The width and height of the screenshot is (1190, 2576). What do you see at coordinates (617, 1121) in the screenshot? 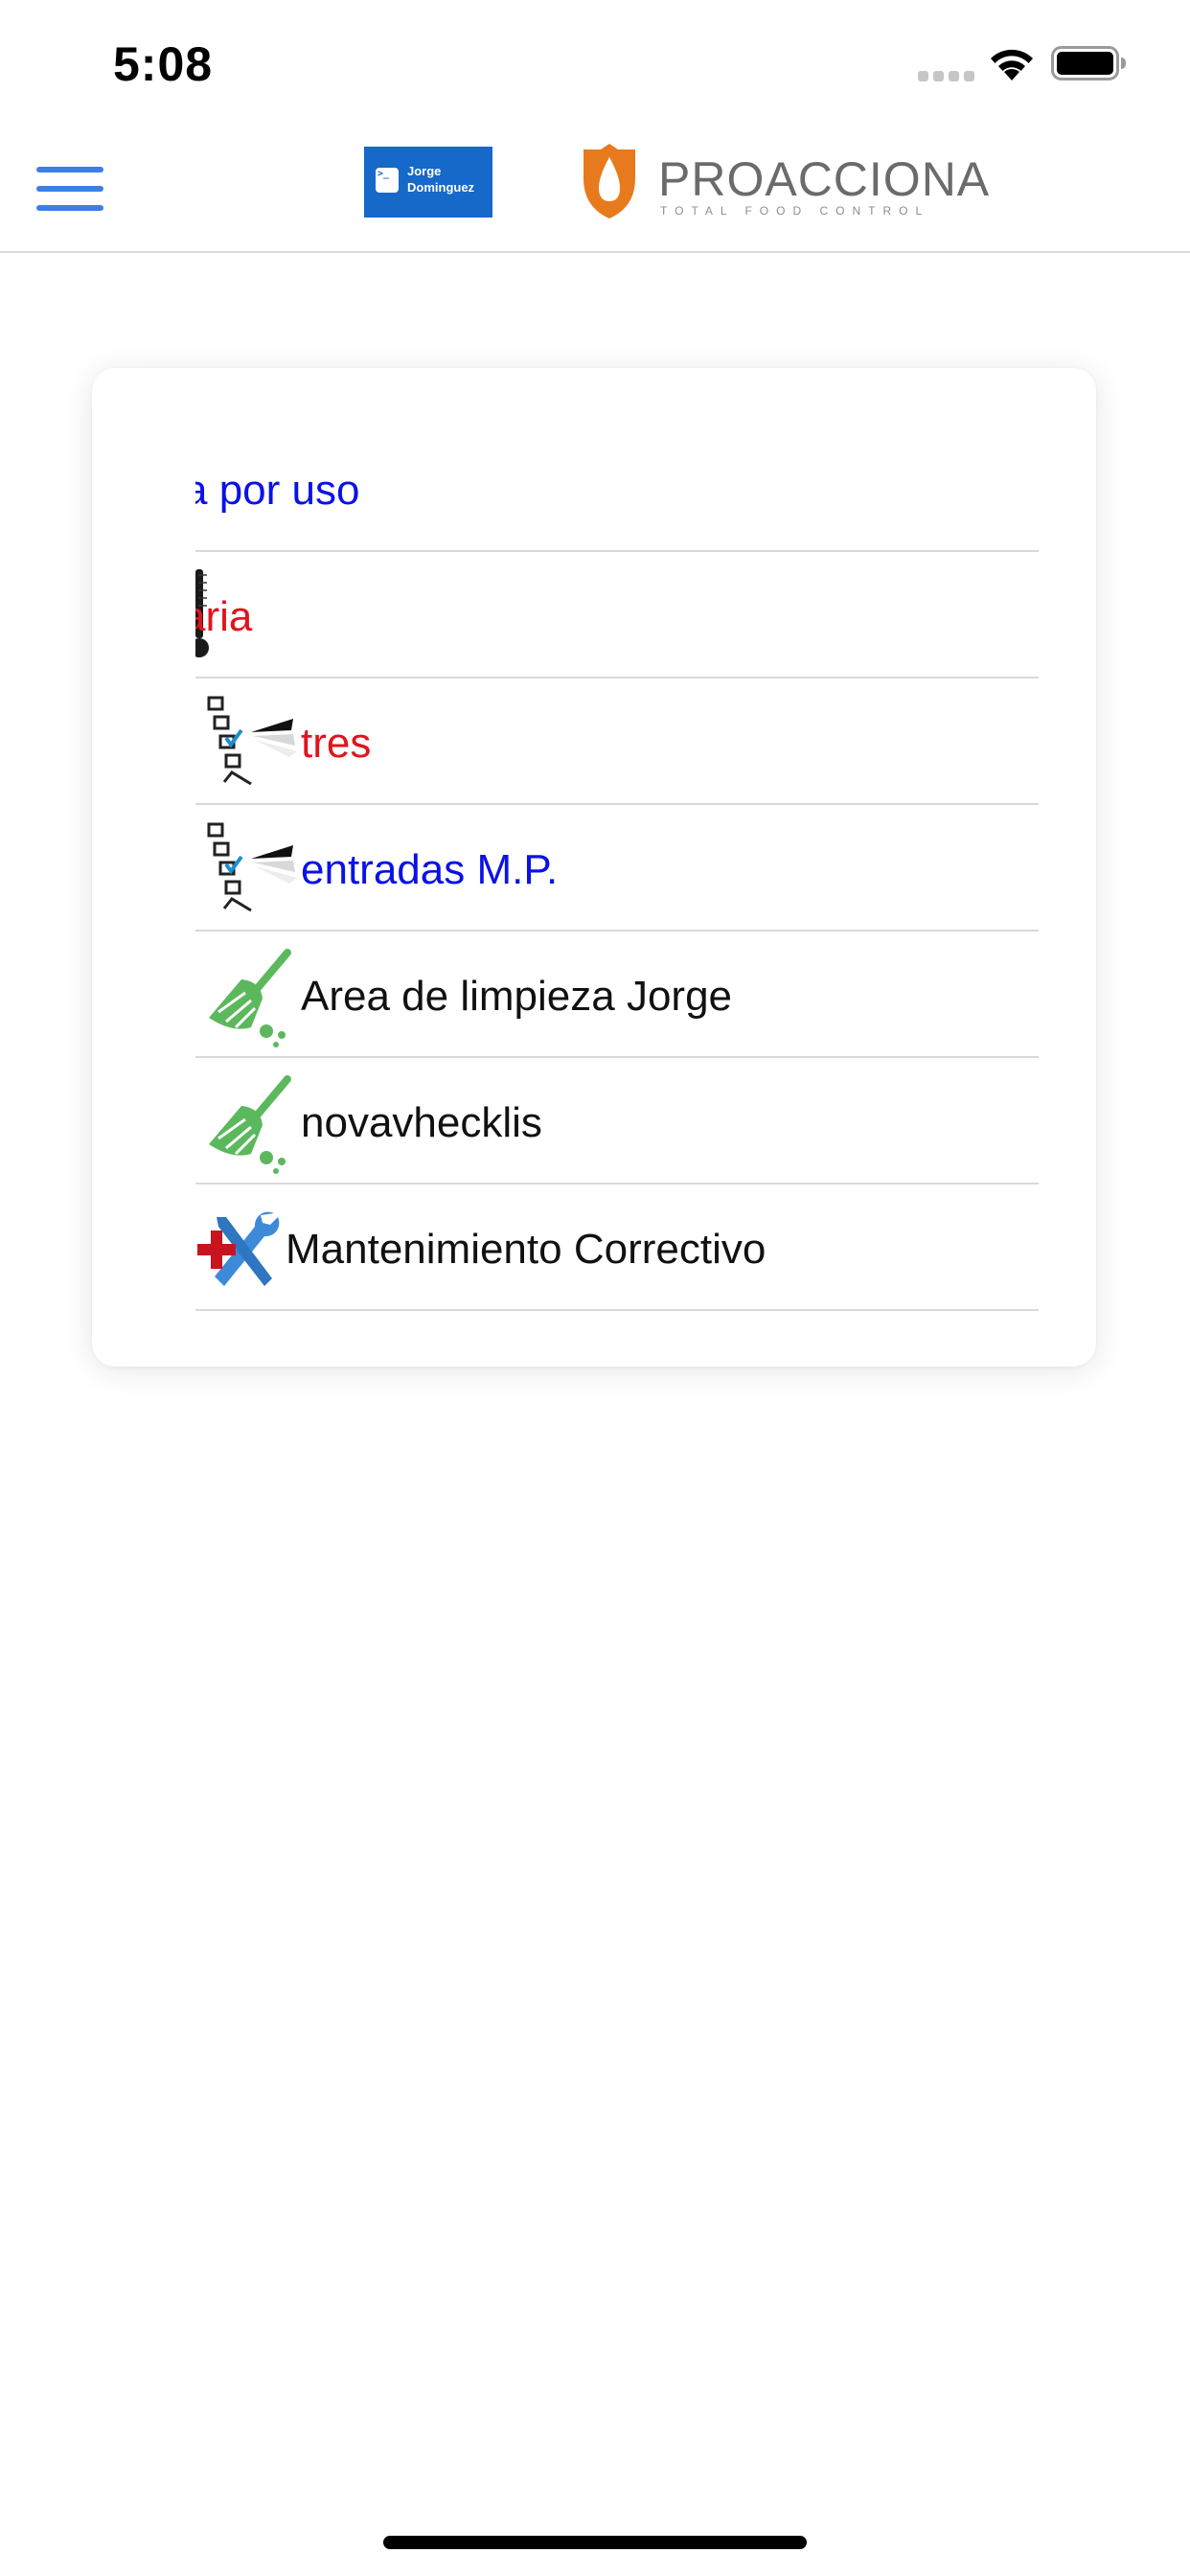
I see `list-item: novavhecklis` at bounding box center [617, 1121].